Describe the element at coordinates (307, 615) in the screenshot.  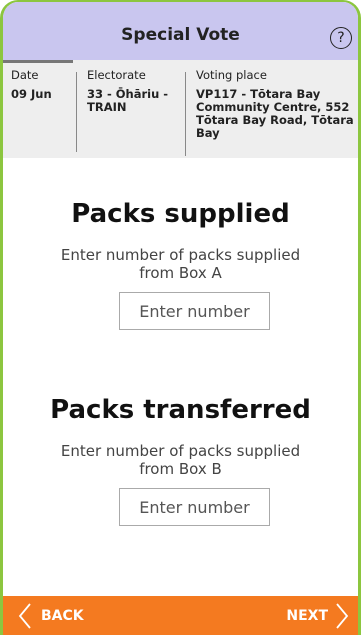
I see `next-label: NEXT` at that location.